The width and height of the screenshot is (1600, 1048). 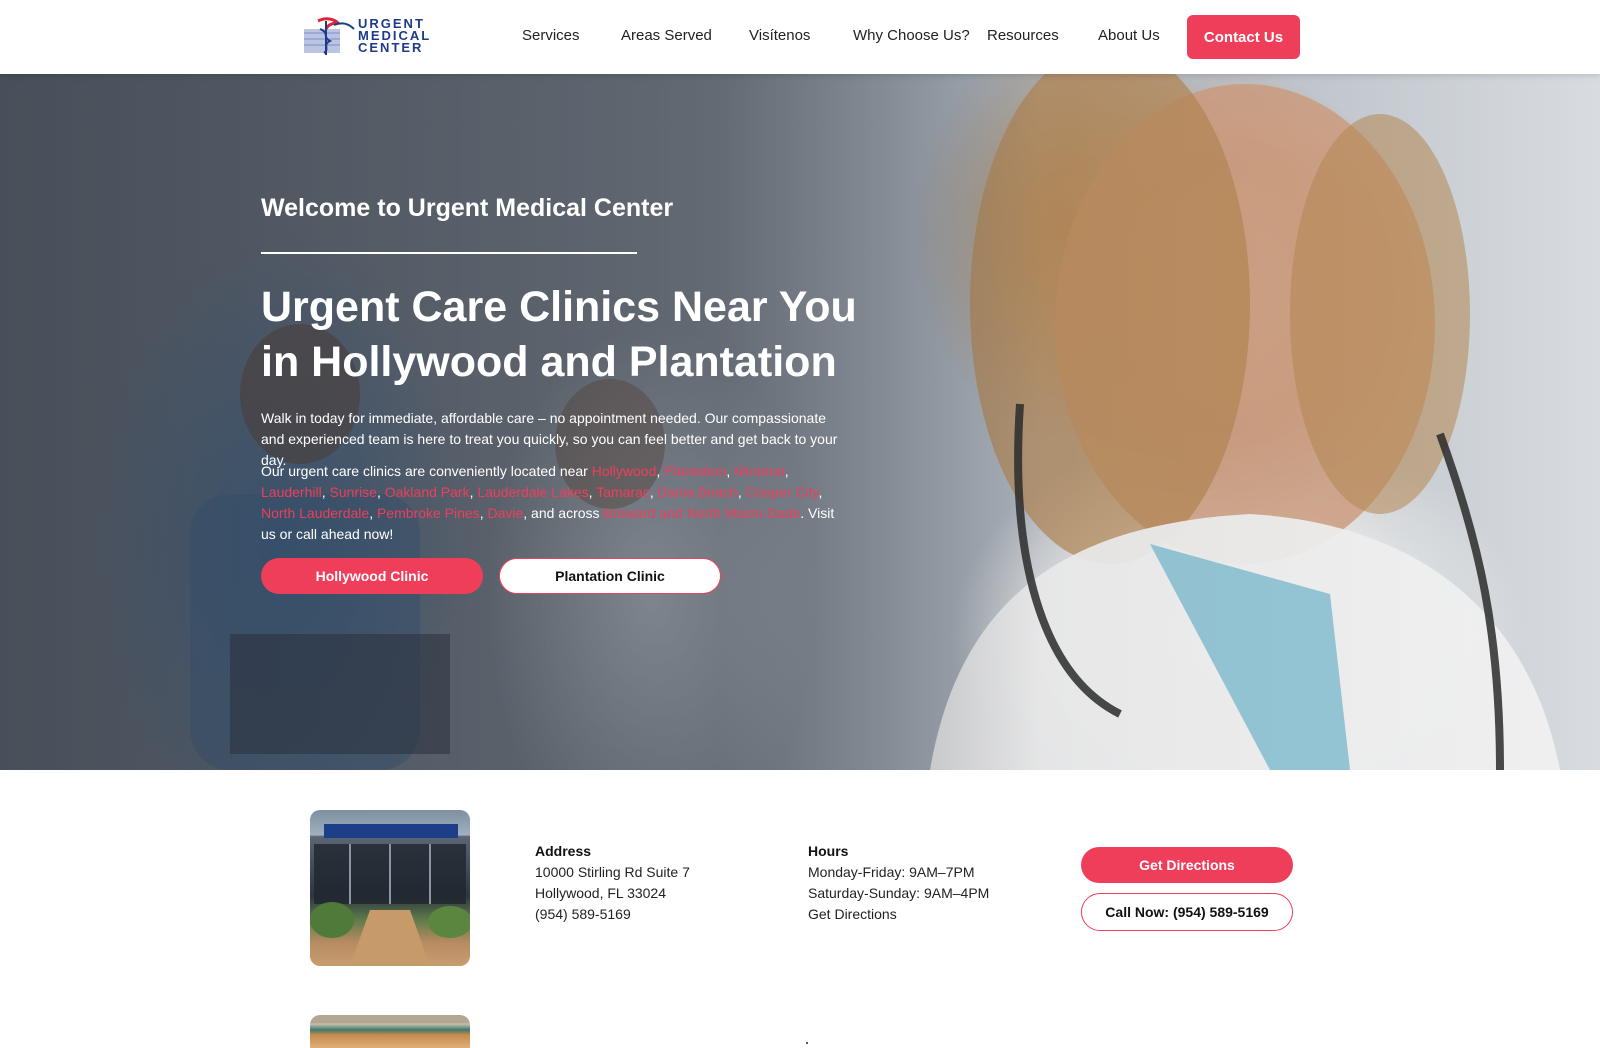 I want to click on location-link-miramar: Miramar, so click(x=759, y=471).